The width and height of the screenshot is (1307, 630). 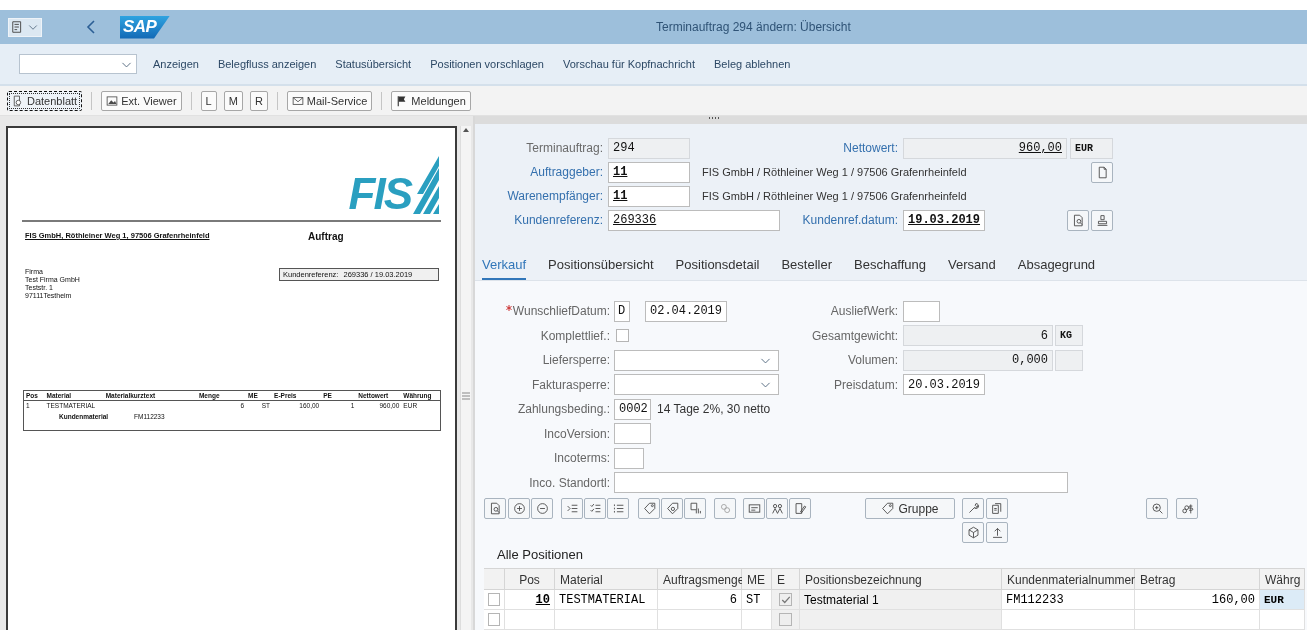 I want to click on field-label: Preisdatum:, so click(x=865, y=384).